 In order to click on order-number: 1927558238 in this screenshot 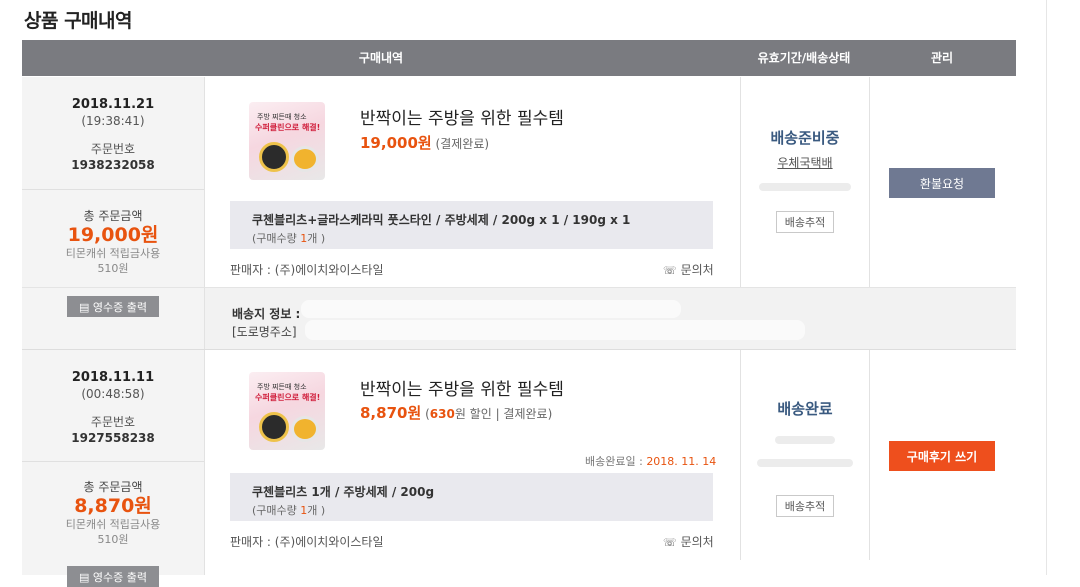, I will do `click(113, 438)`.